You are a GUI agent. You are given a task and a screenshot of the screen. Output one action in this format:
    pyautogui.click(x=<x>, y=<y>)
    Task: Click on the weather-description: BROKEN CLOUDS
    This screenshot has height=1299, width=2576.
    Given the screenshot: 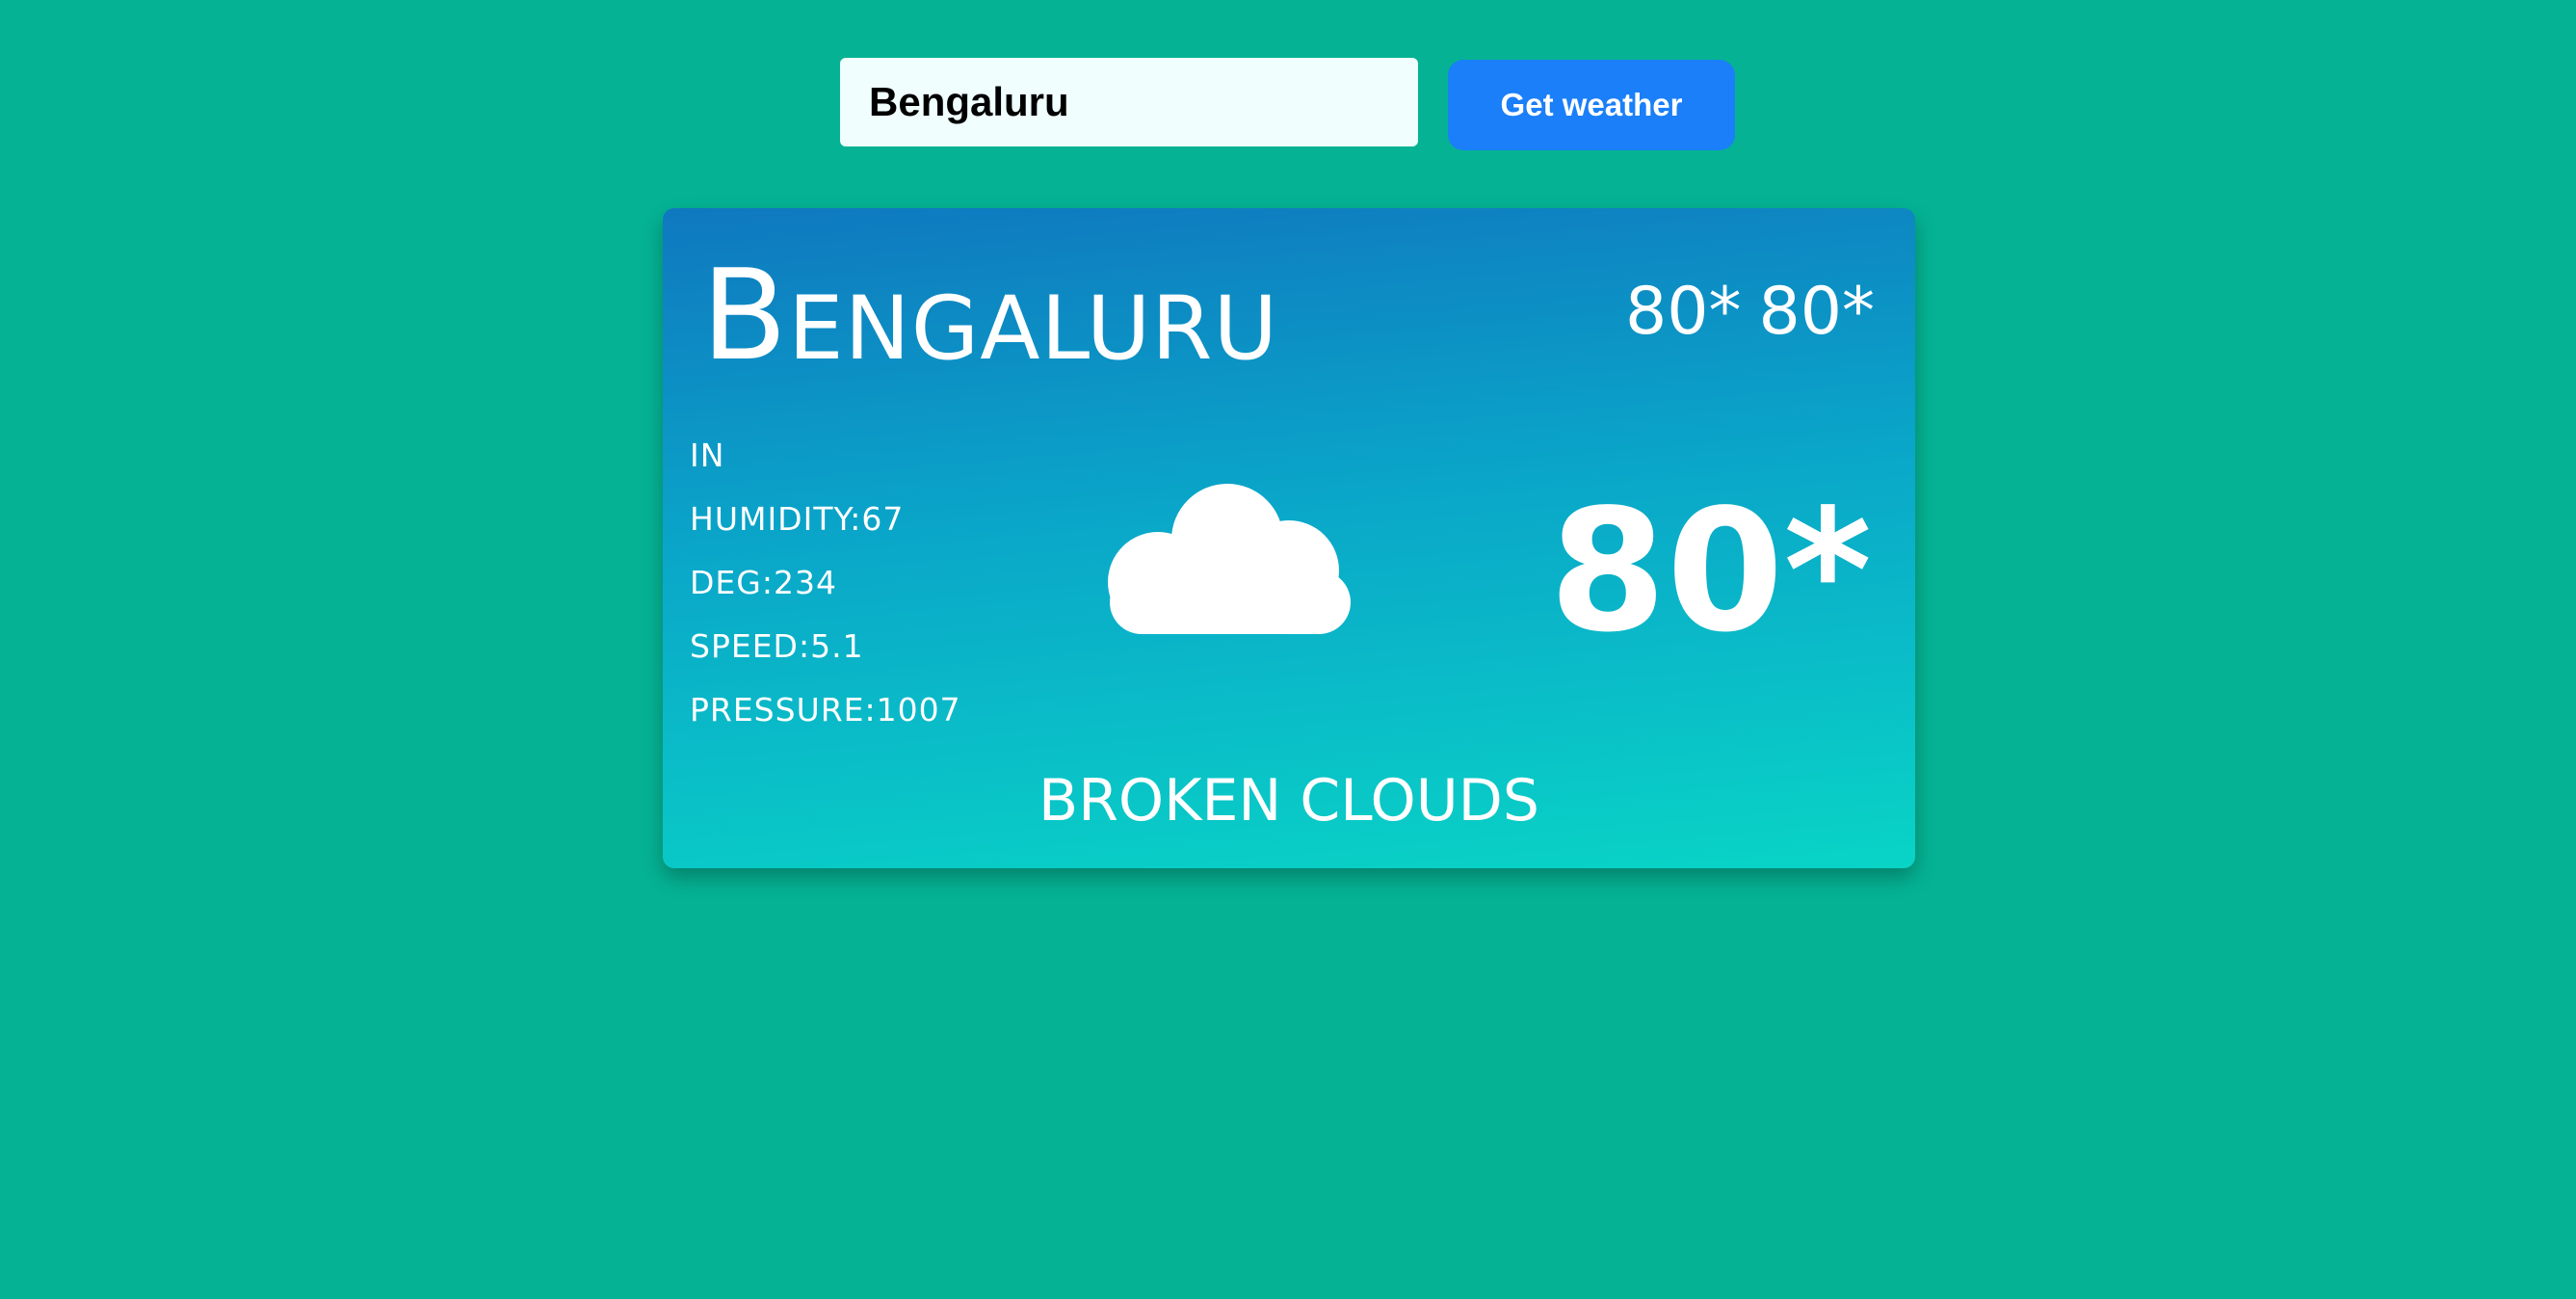 What is the action you would take?
    pyautogui.click(x=1288, y=801)
    